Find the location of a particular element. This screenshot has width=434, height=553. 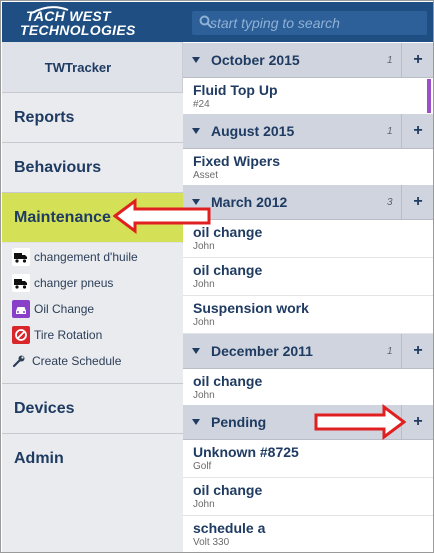

wrench-icon is located at coordinates (19, 361).